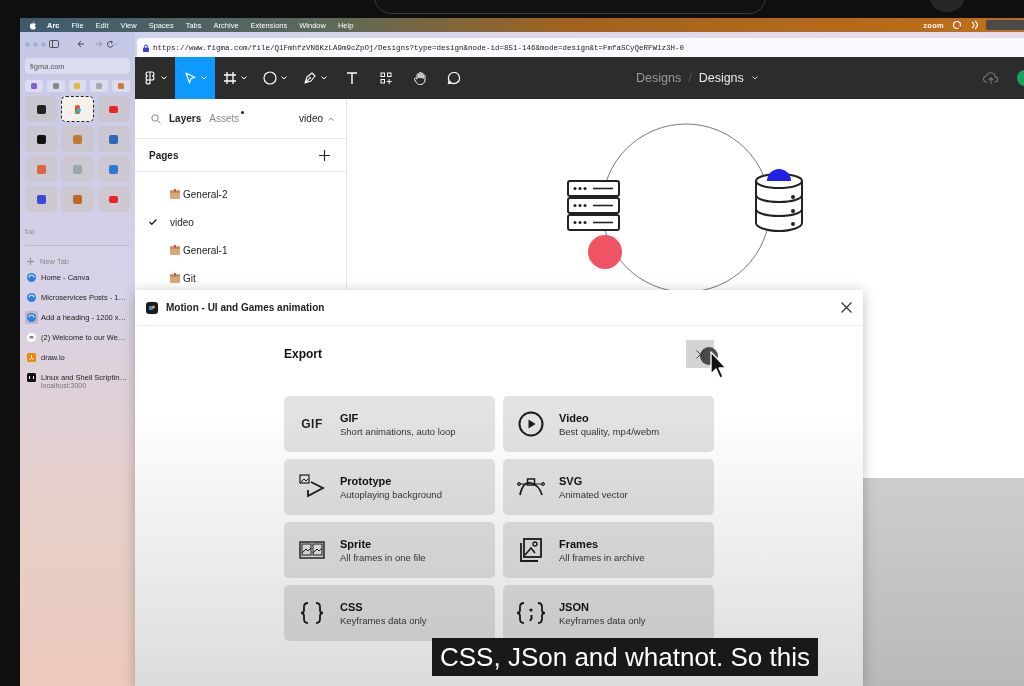  What do you see at coordinates (531, 550) in the screenshot?
I see `image-stack-icon` at bounding box center [531, 550].